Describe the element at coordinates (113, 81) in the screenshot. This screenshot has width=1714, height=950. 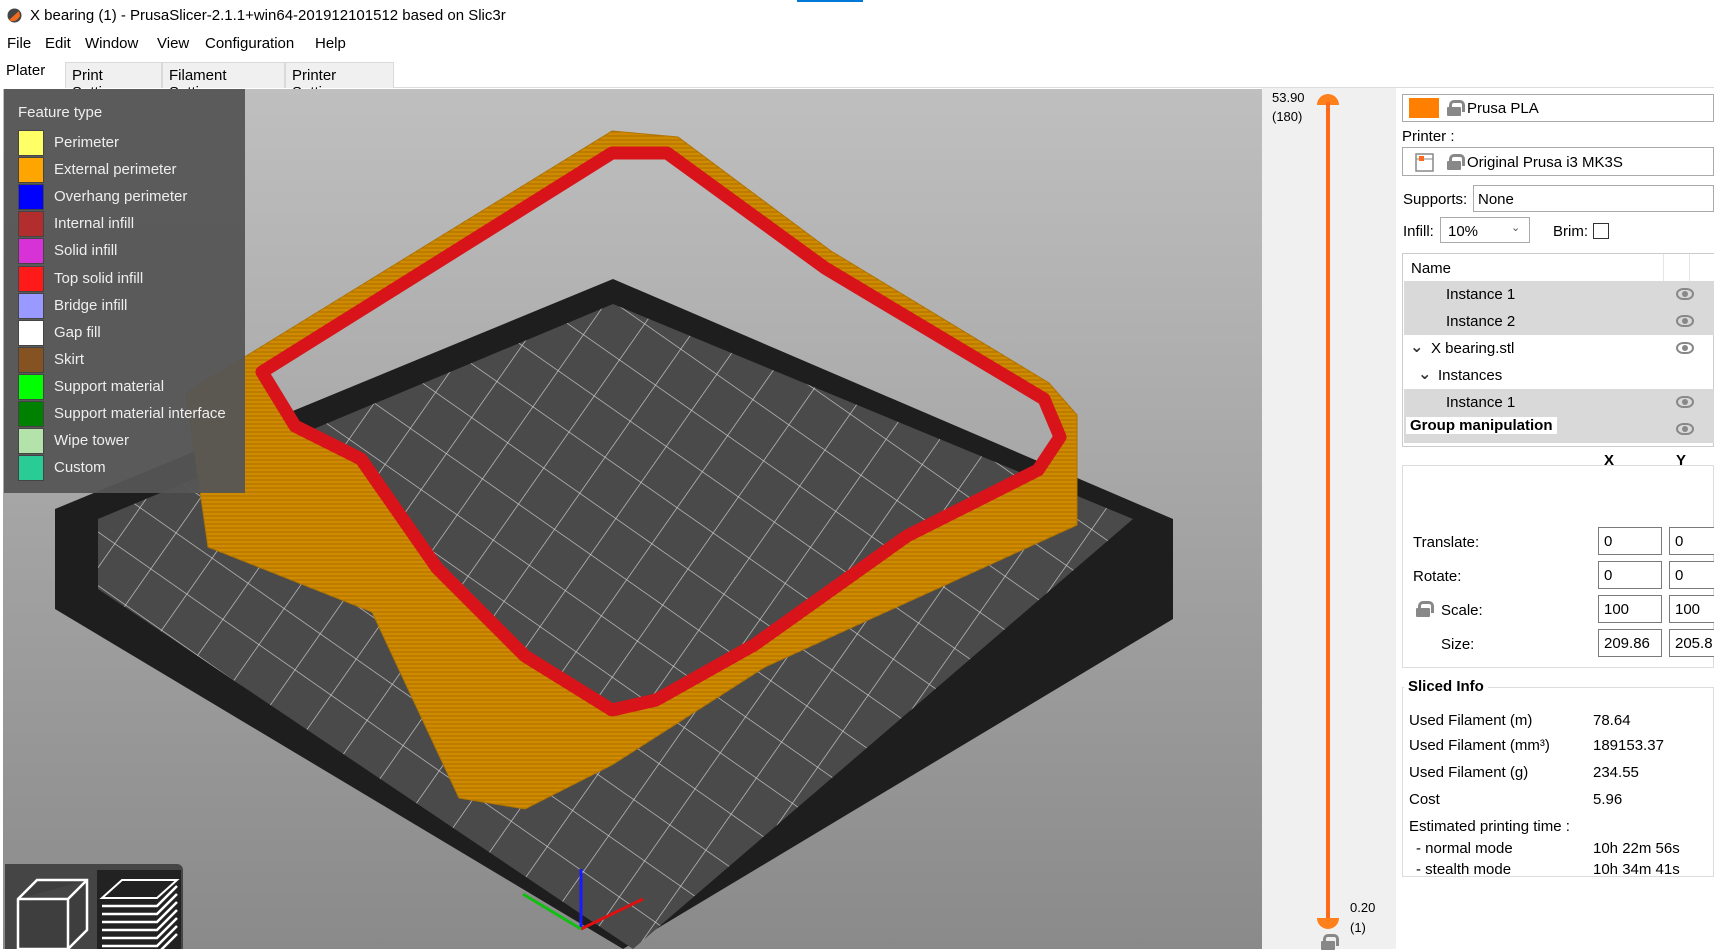
I see `tab-print-settings: Print Settings` at that location.